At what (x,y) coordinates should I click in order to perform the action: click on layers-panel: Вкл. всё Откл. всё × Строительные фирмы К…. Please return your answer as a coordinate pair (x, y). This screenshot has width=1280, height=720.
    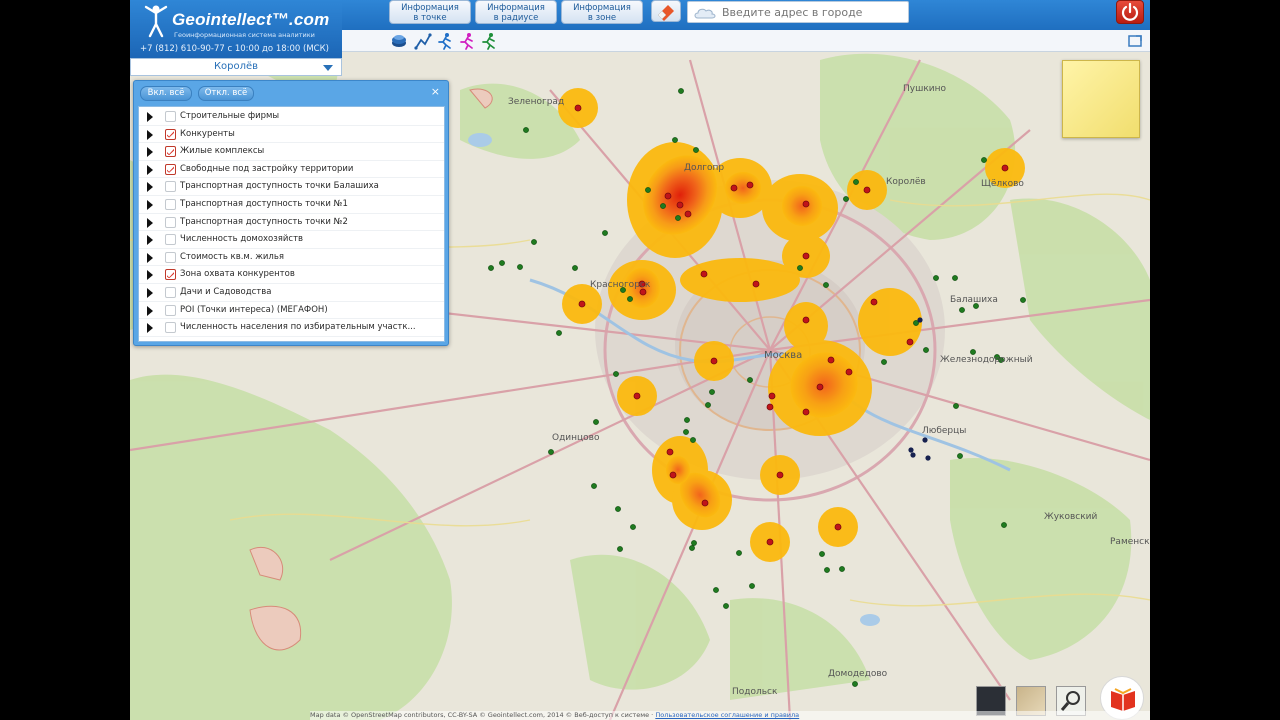
    Looking at the image, I should click on (291, 213).